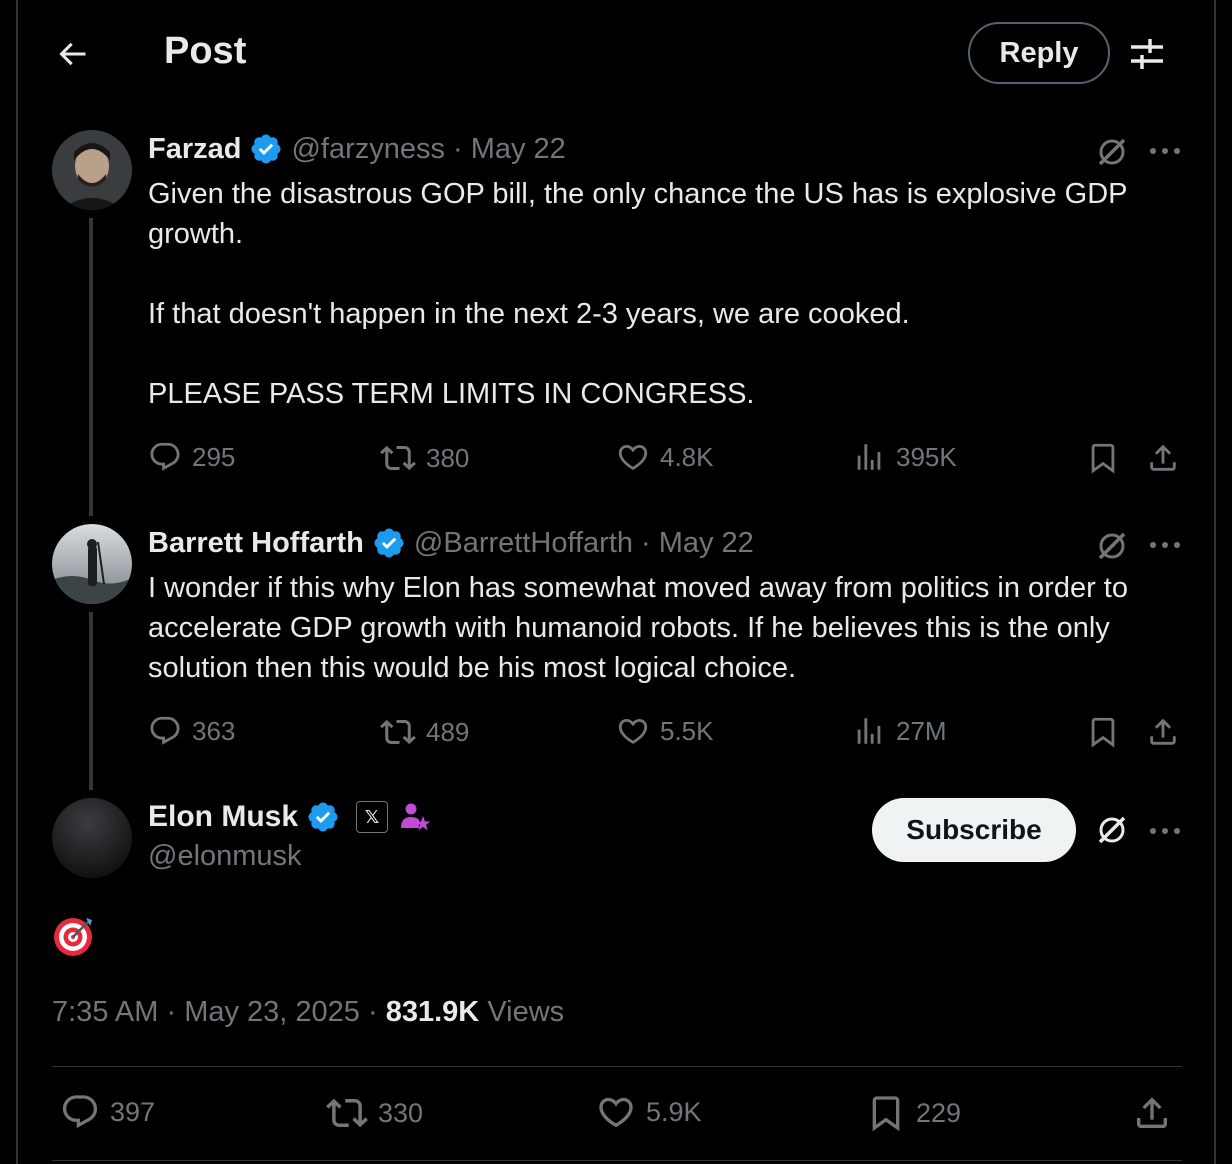 Image resolution: width=1232 pixels, height=1164 pixels. I want to click on tweet-actions: 363 489 5.5K 27M, so click(668, 734).